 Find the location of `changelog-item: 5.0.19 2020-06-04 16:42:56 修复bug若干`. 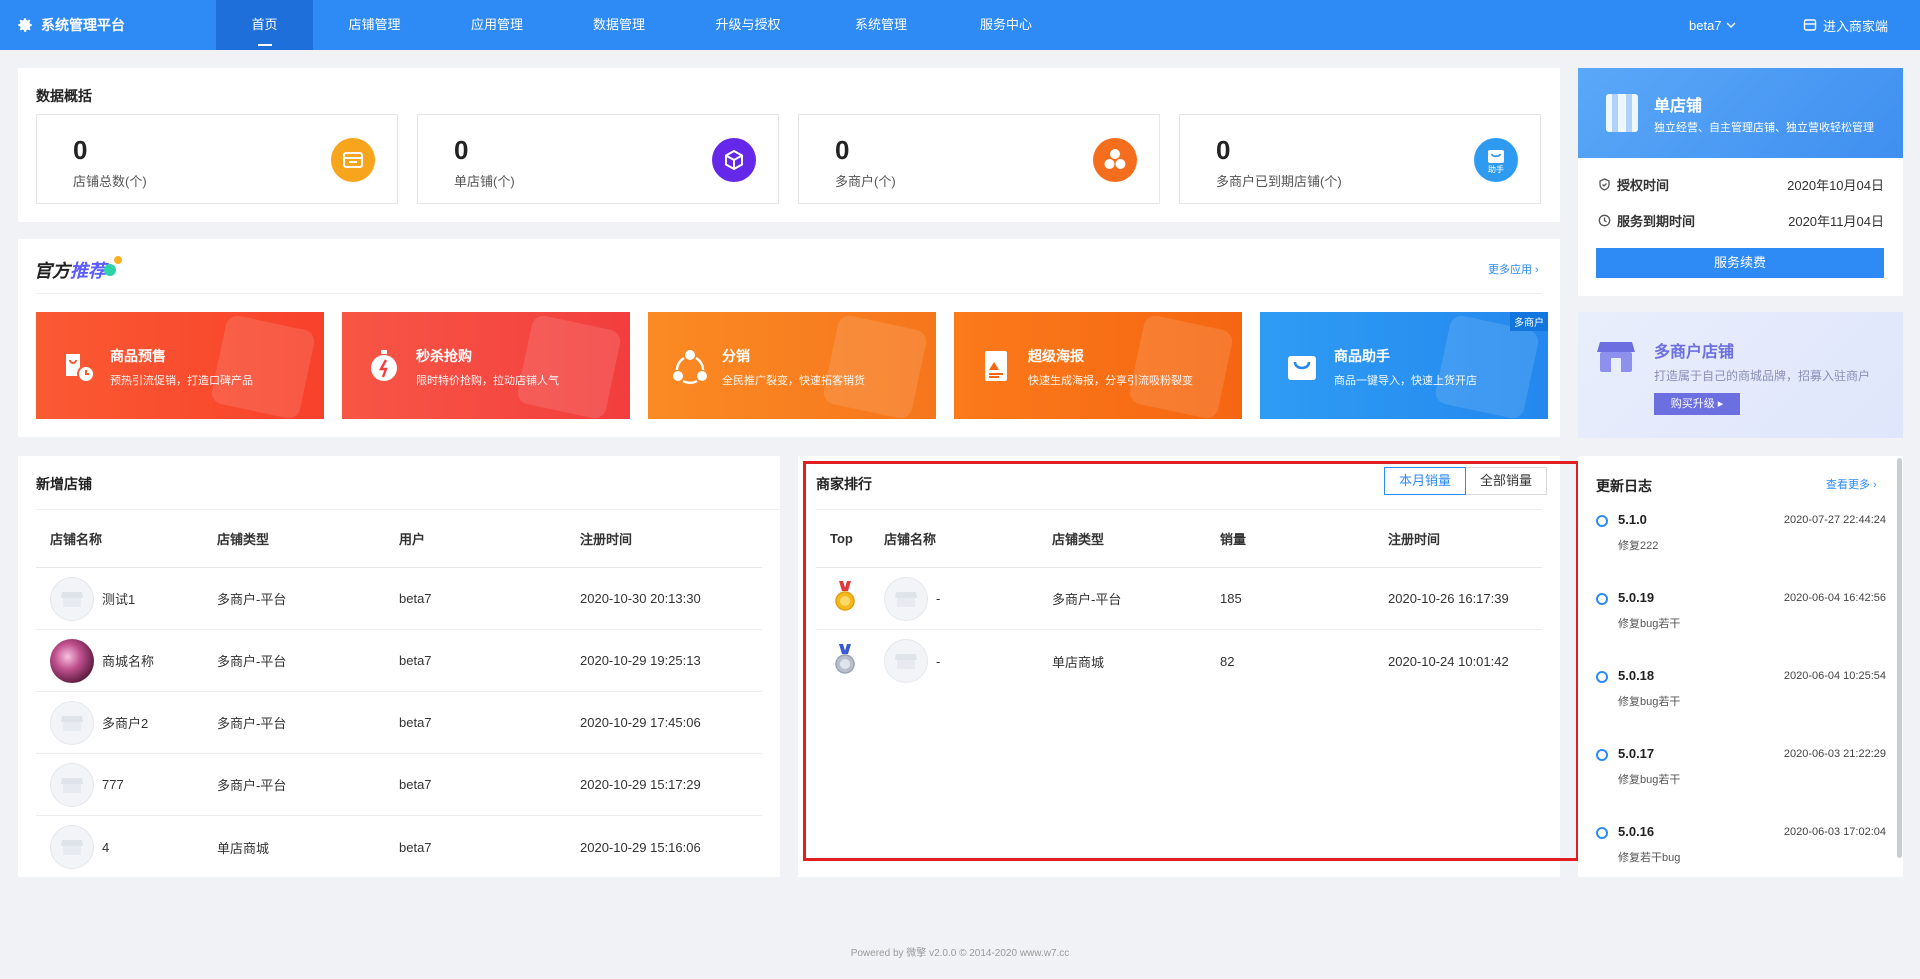

changelog-item: 5.0.19 2020-06-04 16:42:56 修复bug若干 is located at coordinates (1741, 620).